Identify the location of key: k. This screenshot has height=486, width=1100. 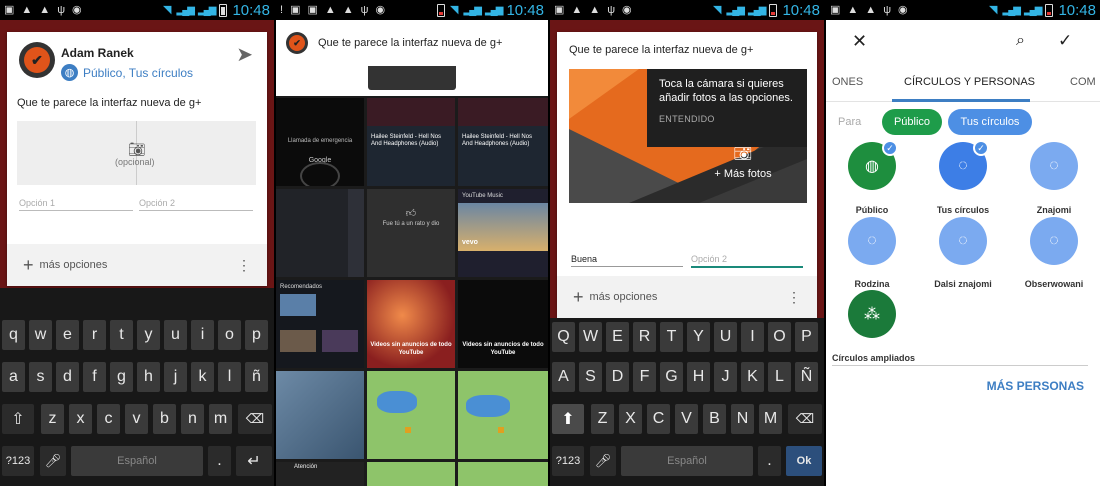
(202, 377).